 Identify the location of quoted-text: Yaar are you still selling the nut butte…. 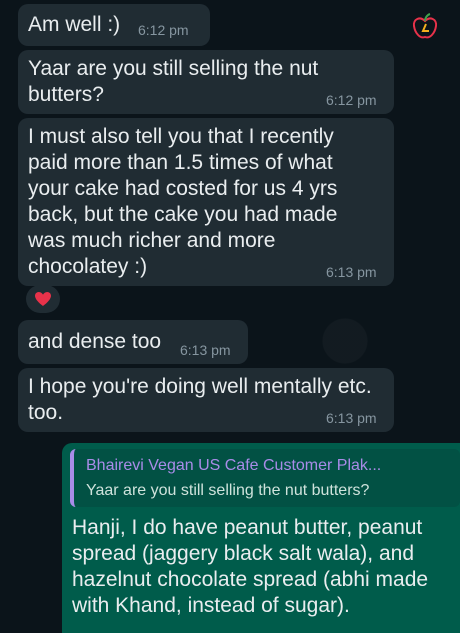
(228, 490).